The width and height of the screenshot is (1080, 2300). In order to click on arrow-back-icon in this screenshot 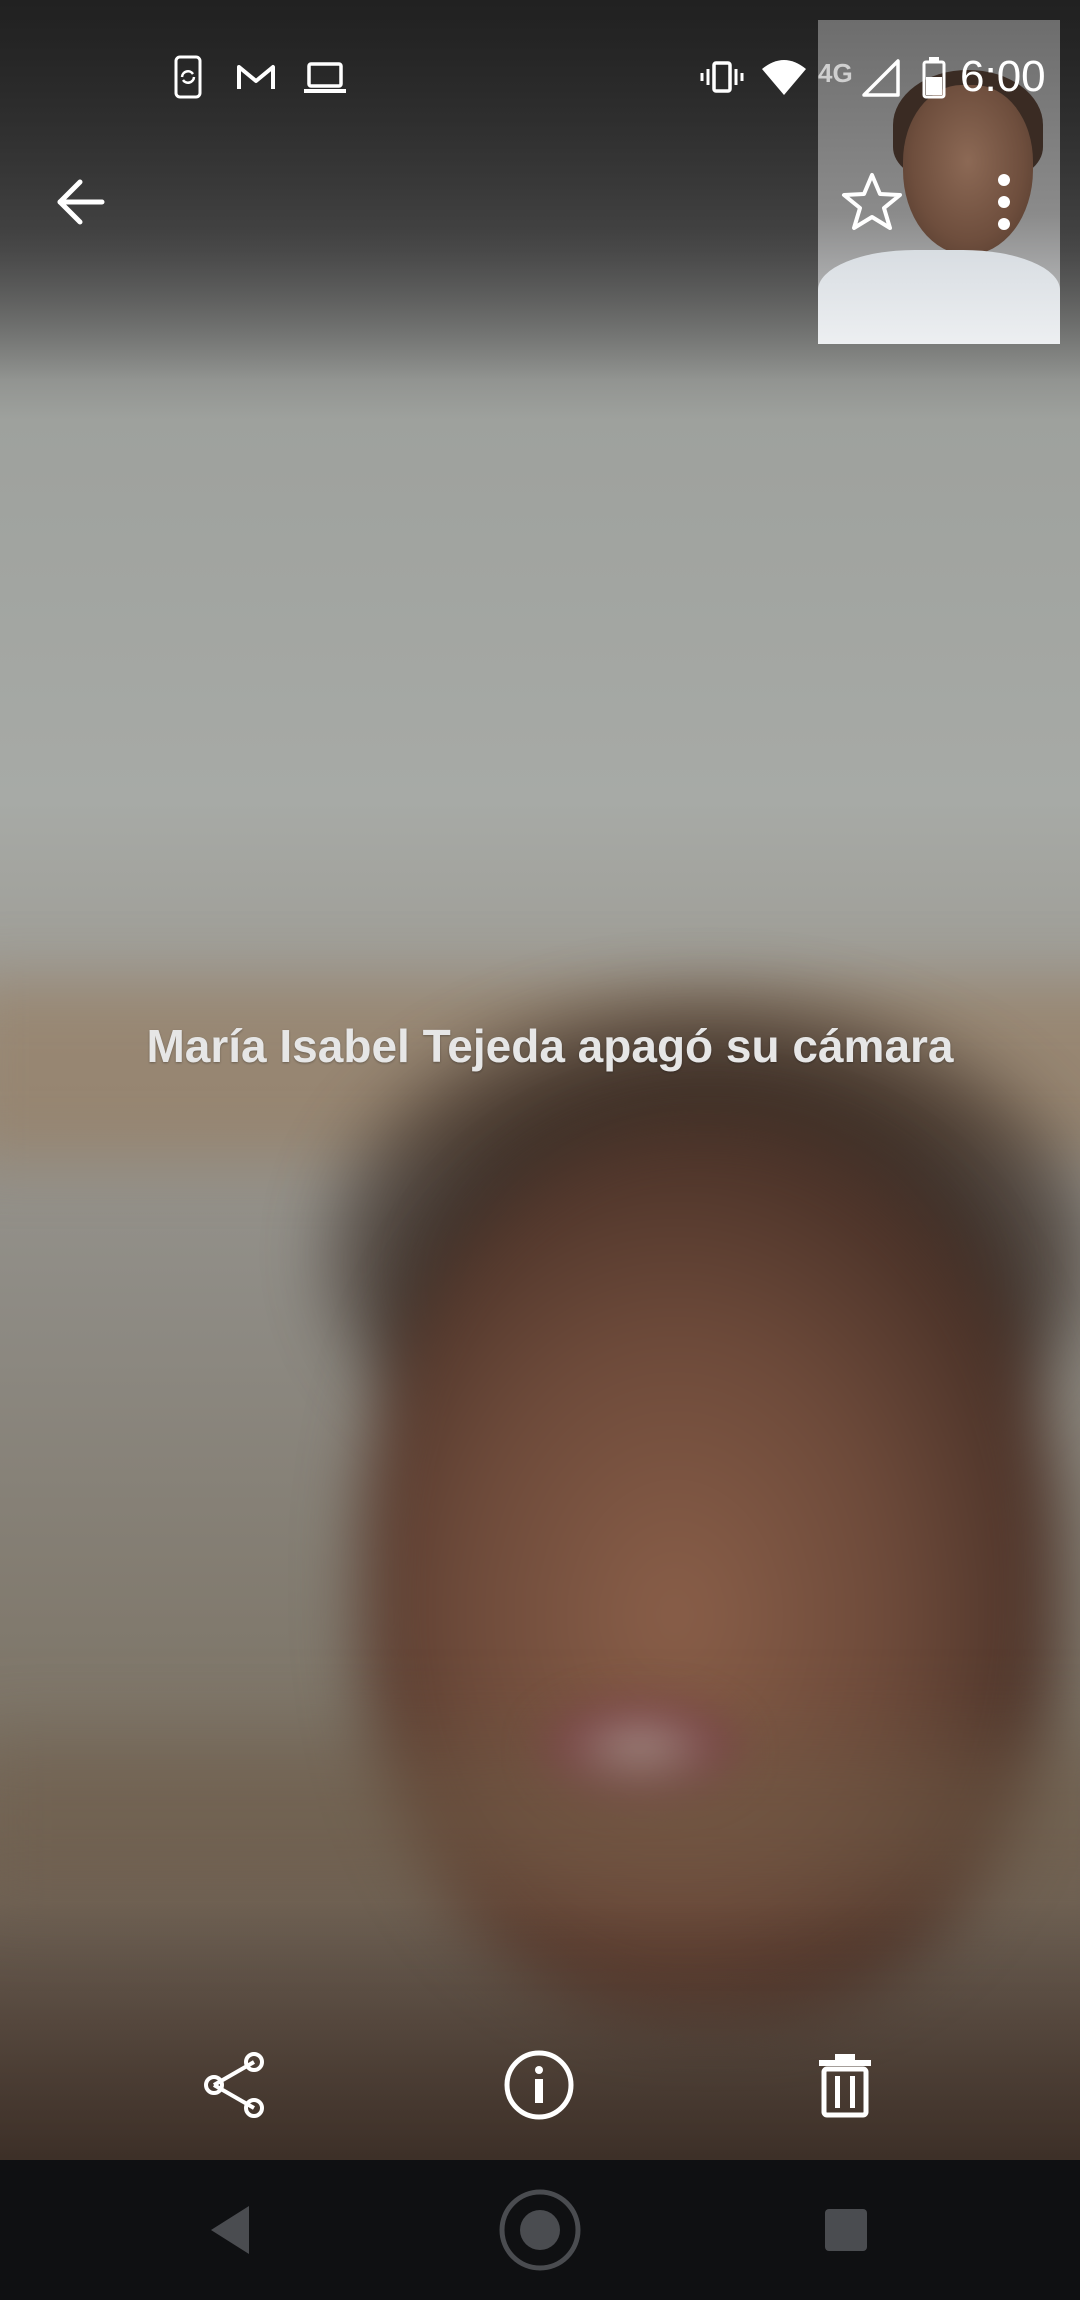, I will do `click(81, 202)`.